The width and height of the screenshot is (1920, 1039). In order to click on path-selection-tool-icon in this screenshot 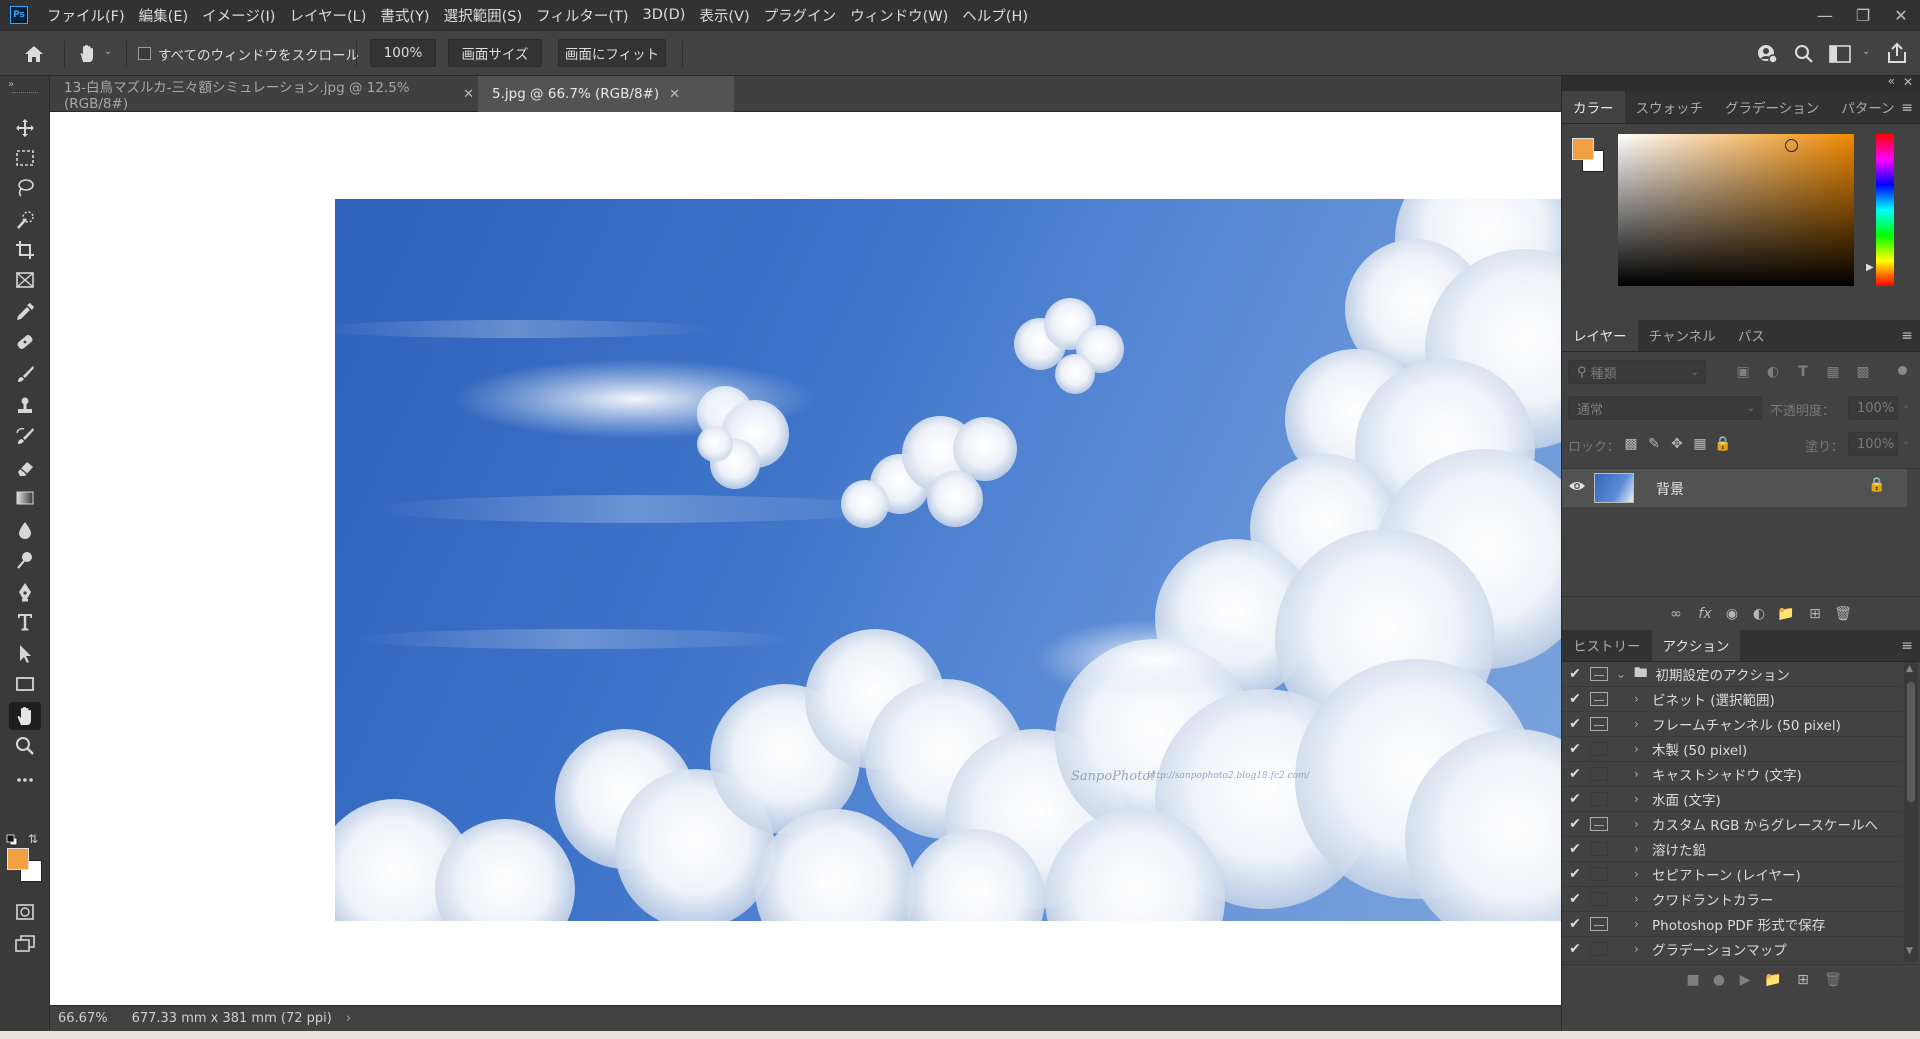, I will do `click(25, 654)`.